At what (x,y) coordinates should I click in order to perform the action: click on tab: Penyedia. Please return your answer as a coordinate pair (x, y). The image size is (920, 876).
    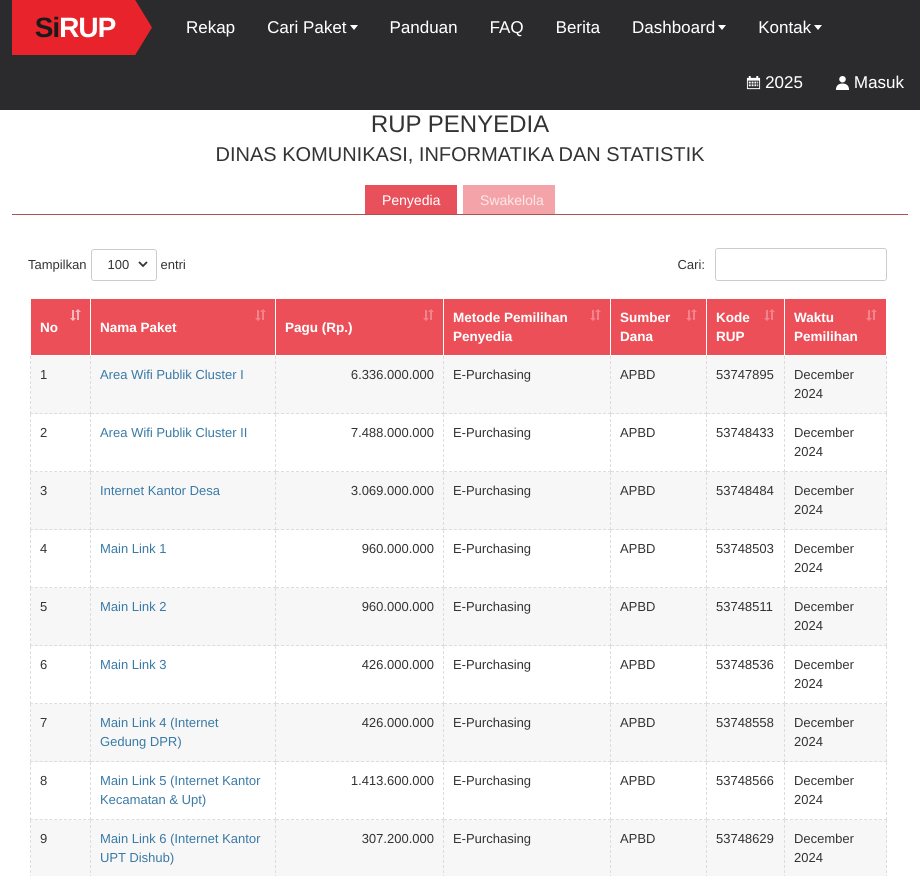
    Looking at the image, I should click on (411, 199).